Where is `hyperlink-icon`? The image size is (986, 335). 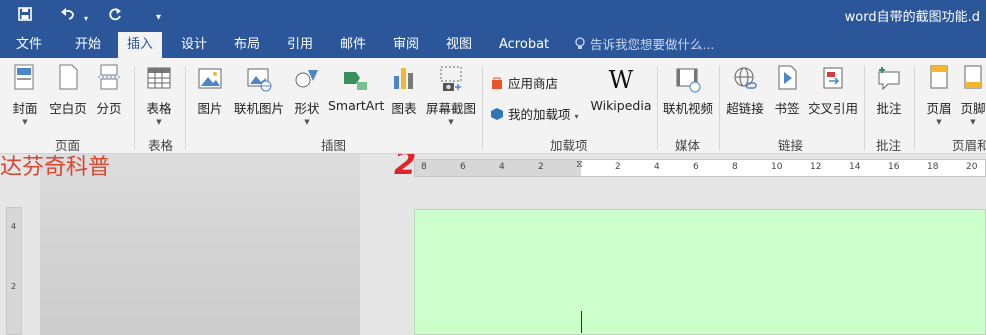 hyperlink-icon is located at coordinates (745, 78).